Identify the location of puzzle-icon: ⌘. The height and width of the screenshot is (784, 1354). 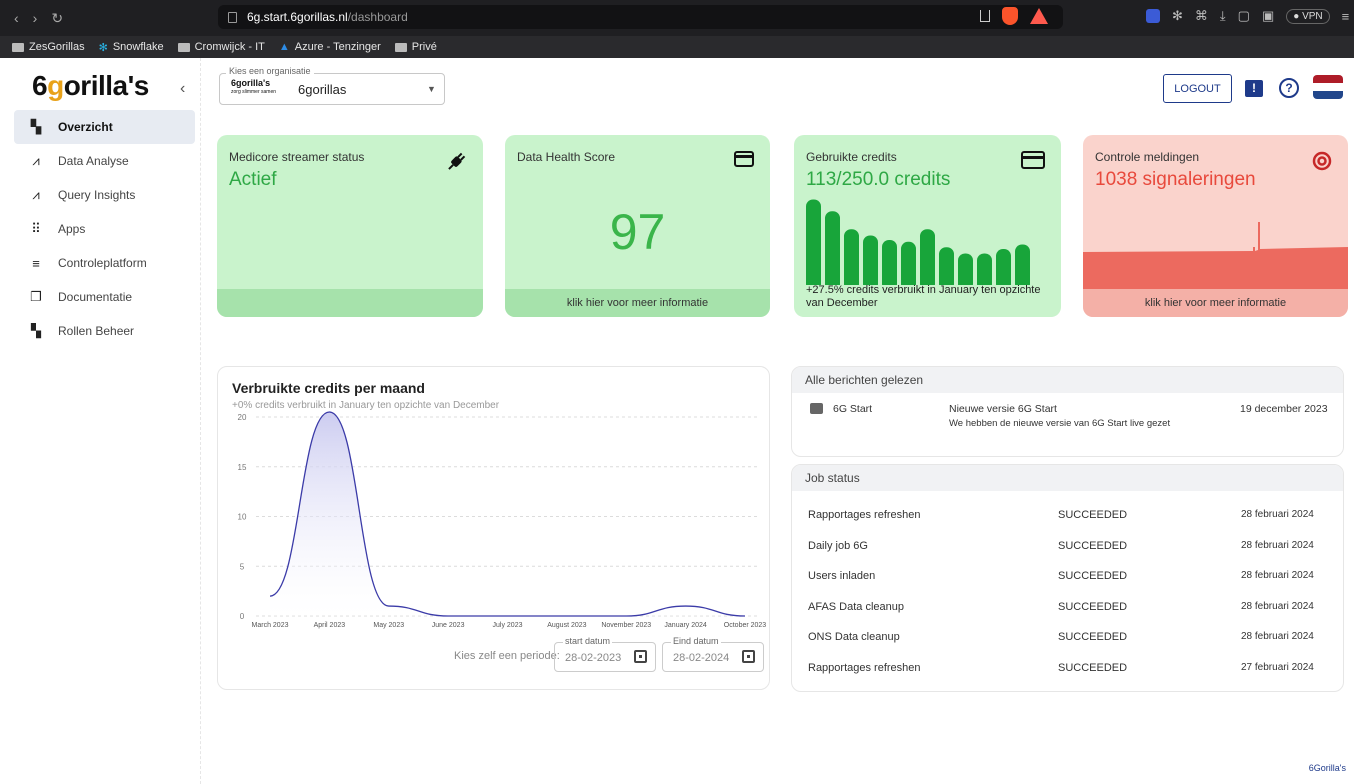
(1201, 16).